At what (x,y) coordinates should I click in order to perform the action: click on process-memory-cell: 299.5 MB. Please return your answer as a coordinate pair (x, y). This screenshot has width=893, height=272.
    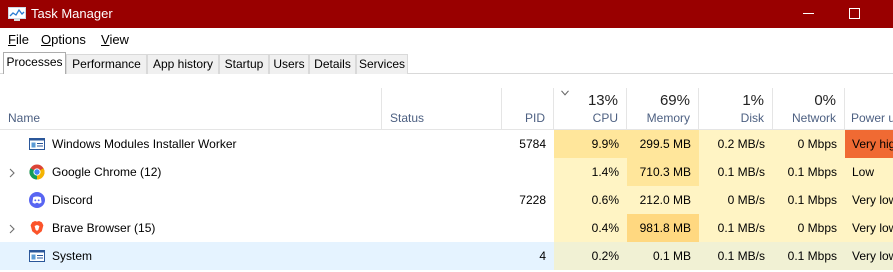
    Looking at the image, I should click on (663, 144).